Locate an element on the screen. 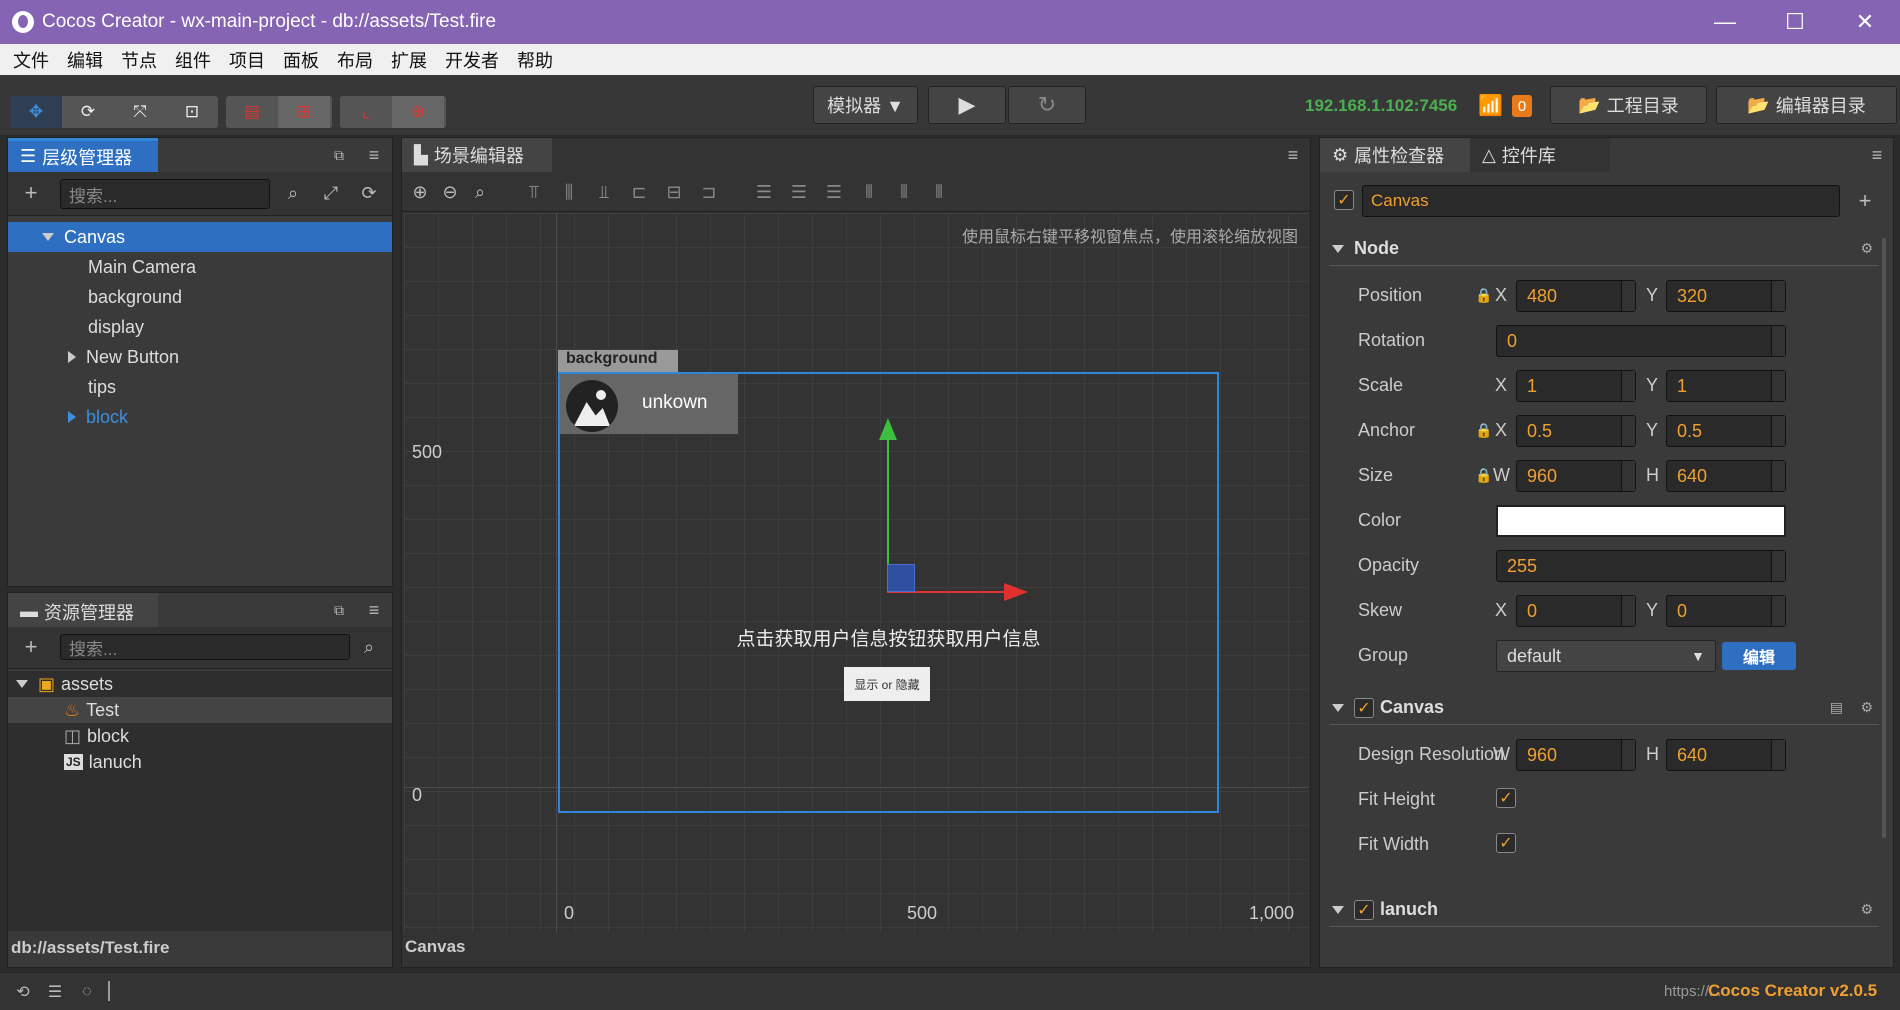 The width and height of the screenshot is (1900, 1010). design-w-input: 960 is located at coordinates (1576, 755).